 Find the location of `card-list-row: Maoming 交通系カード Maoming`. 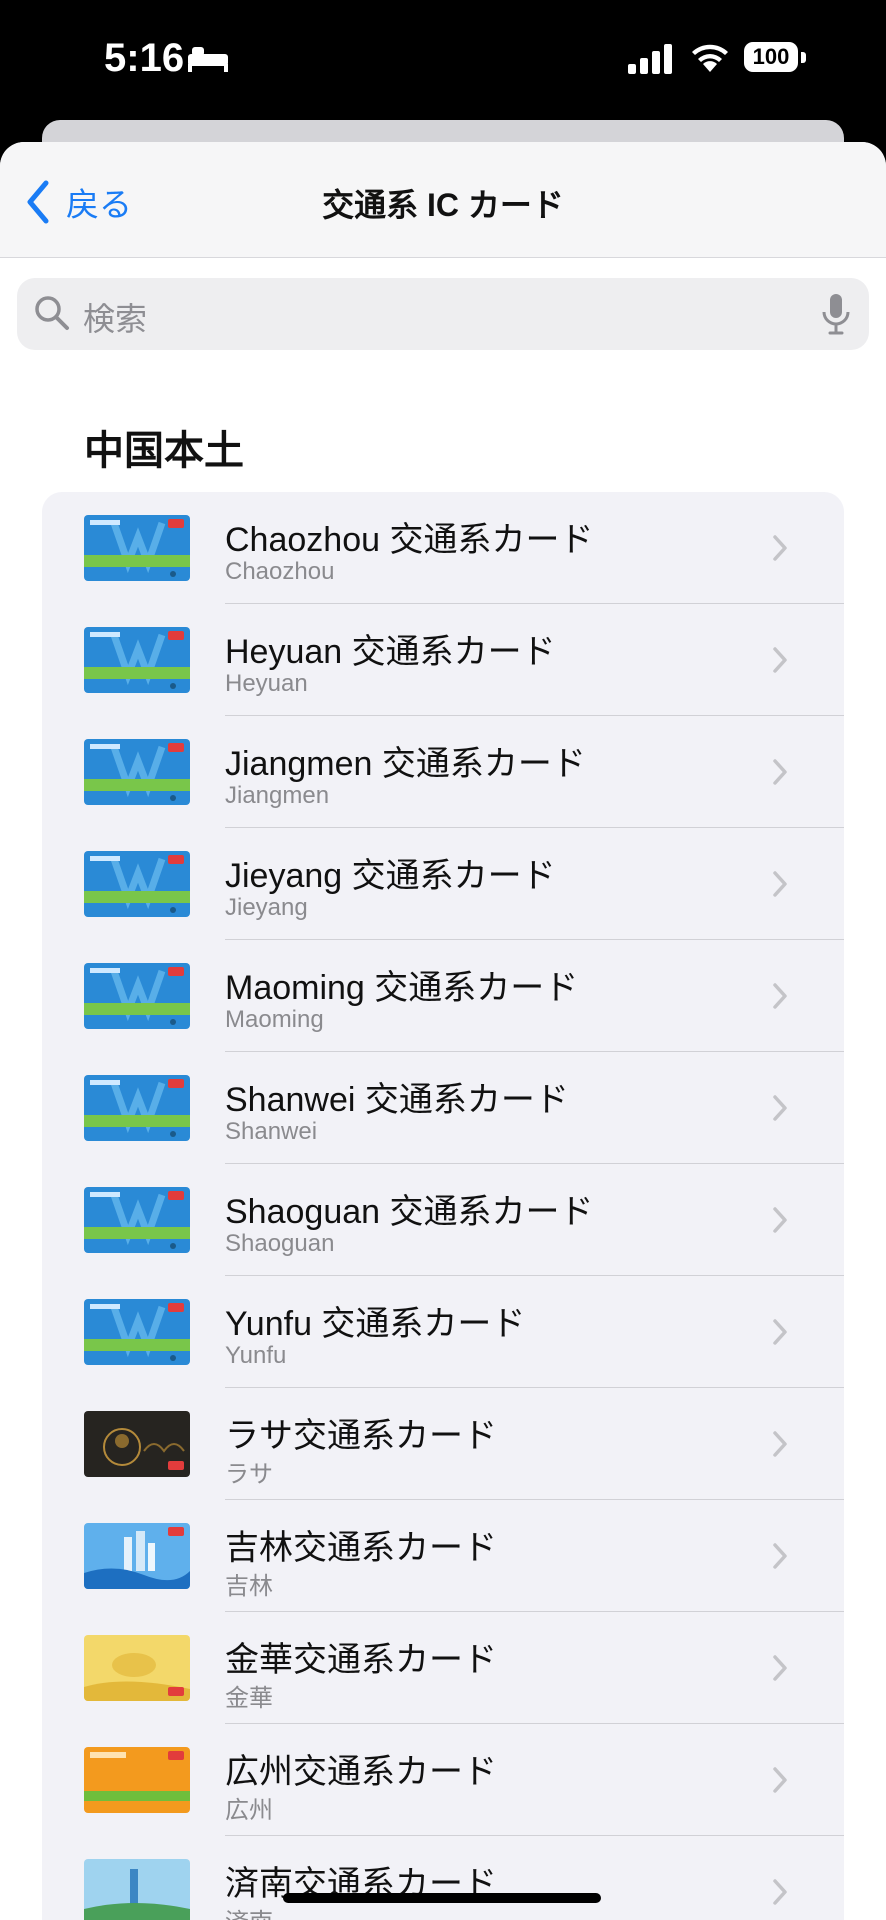

card-list-row: Maoming 交通系カード Maoming is located at coordinates (443, 996).